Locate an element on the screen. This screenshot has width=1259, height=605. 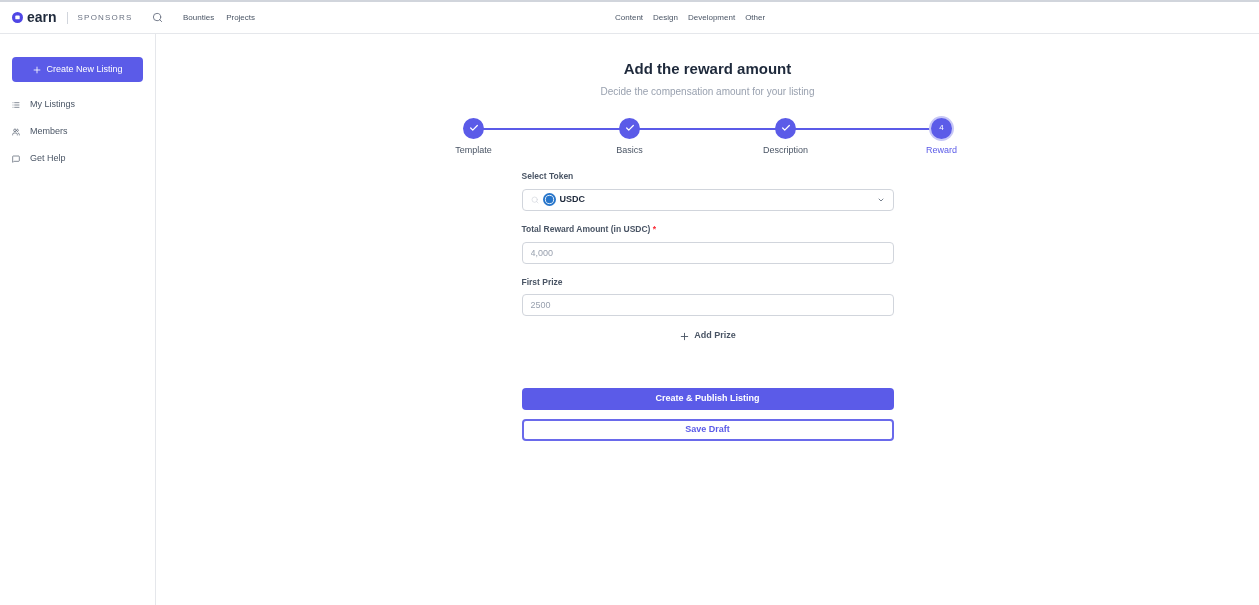
people-icon is located at coordinates (16, 131).